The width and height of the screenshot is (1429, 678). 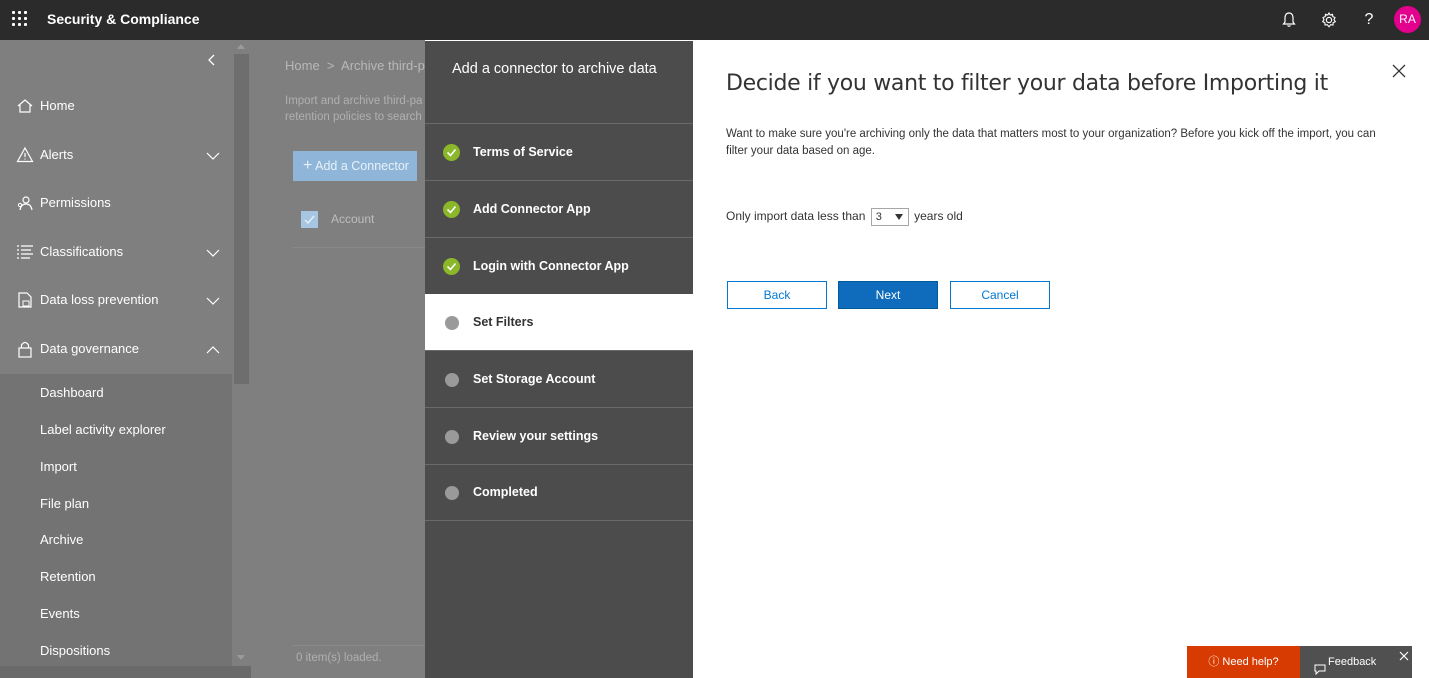 What do you see at coordinates (72, 392) in the screenshot?
I see `submenu-item-dashboard: Dashboard` at bounding box center [72, 392].